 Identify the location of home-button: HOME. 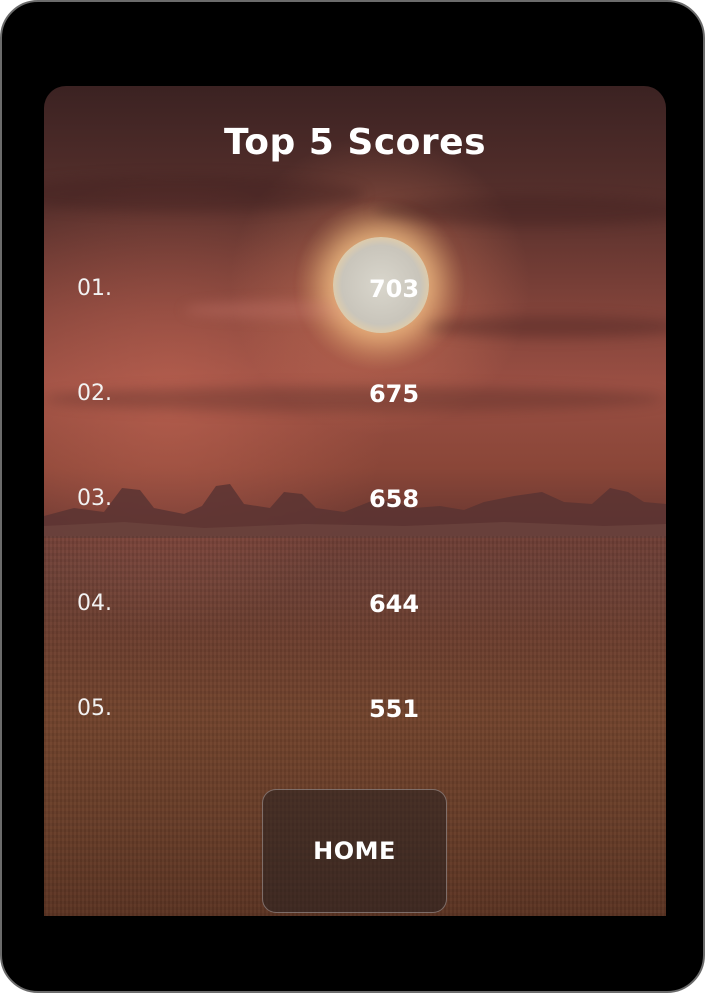
(354, 851).